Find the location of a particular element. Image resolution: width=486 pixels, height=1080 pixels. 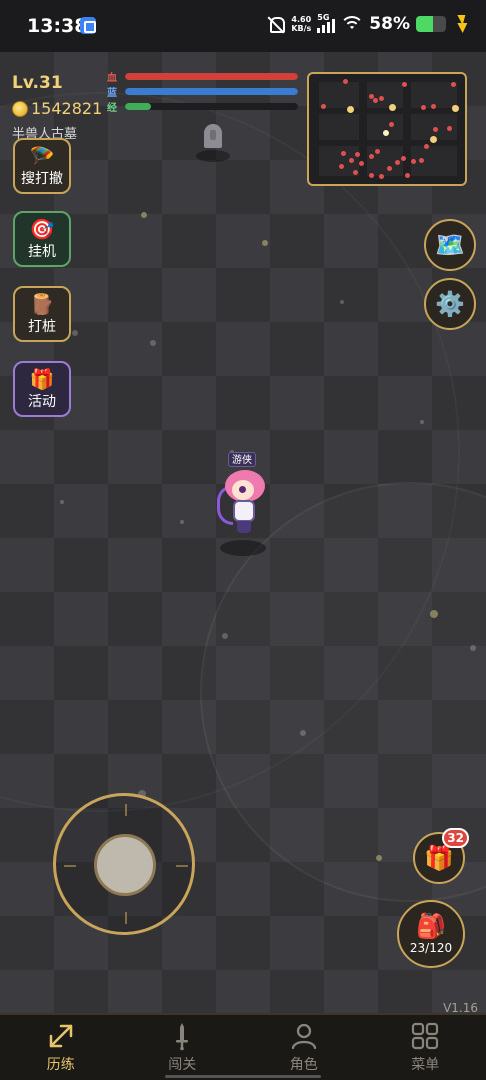

gift-button: 🎁 32 is located at coordinates (441, 856).